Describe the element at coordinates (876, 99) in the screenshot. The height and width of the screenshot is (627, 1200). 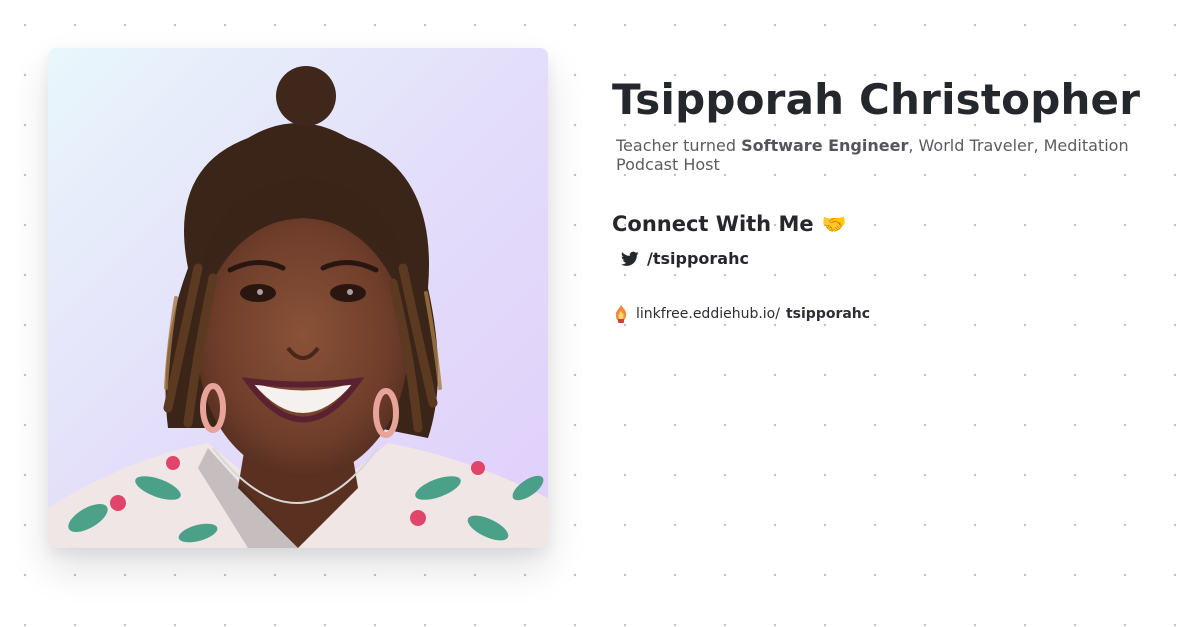
I see `profile-name: Tsipporah Christopher` at that location.